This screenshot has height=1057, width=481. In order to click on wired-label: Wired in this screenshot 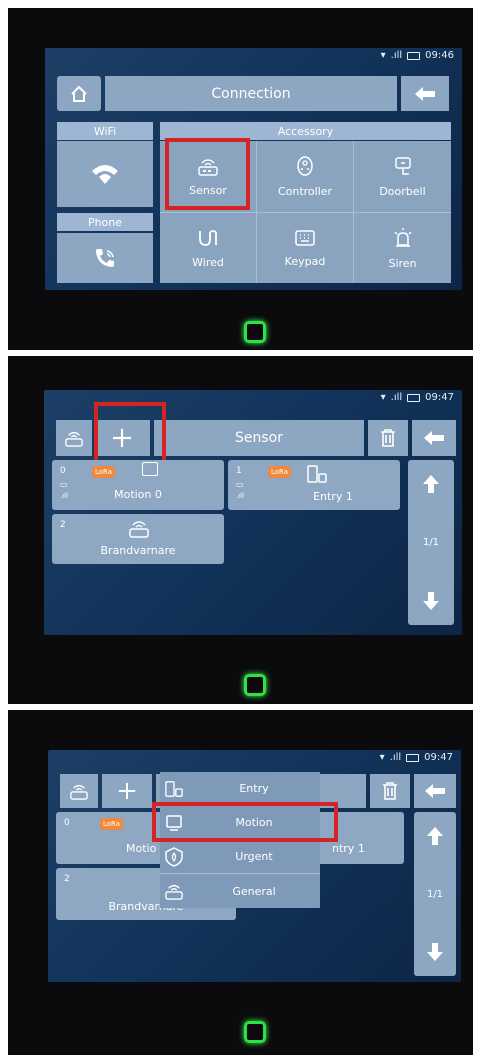, I will do `click(208, 262)`.